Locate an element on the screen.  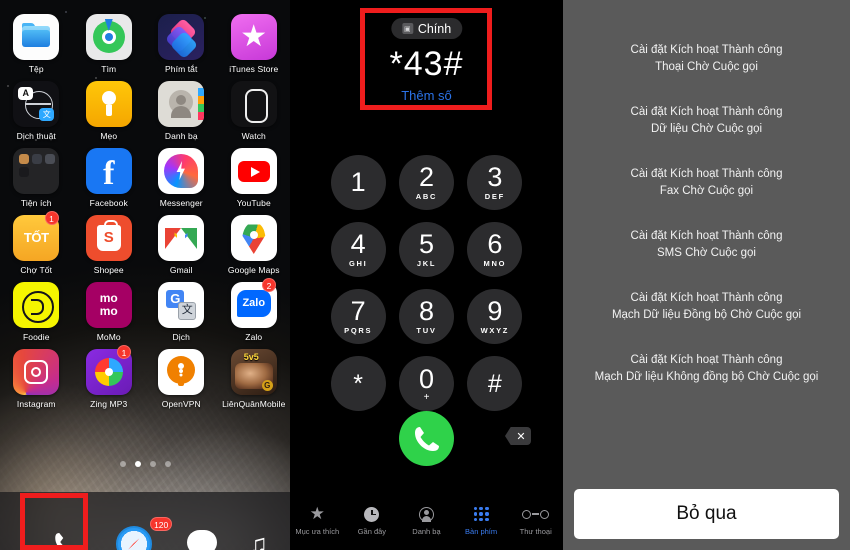
keypad-key-6: 6 MNO is located at coordinates (495, 249).